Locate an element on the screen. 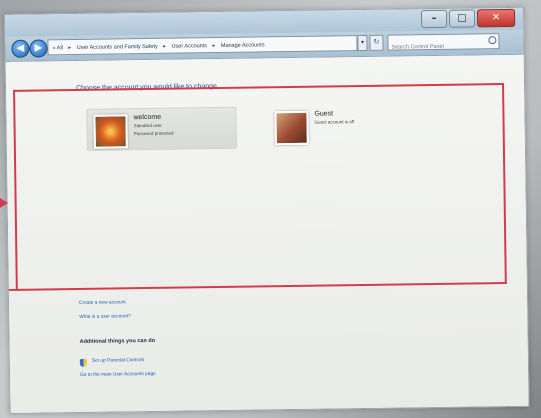 This screenshot has width=541, height=418. account-tile-welcome: welcome Standard user Password protected is located at coordinates (161, 128).